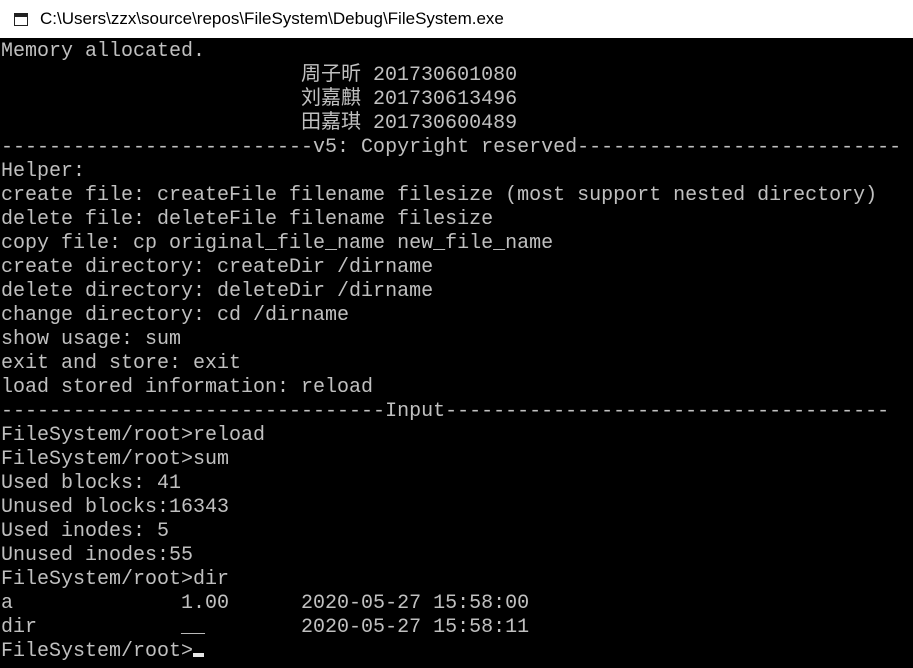  What do you see at coordinates (217, 267) in the screenshot?
I see `console-line: create directory: createDir /dirname` at bounding box center [217, 267].